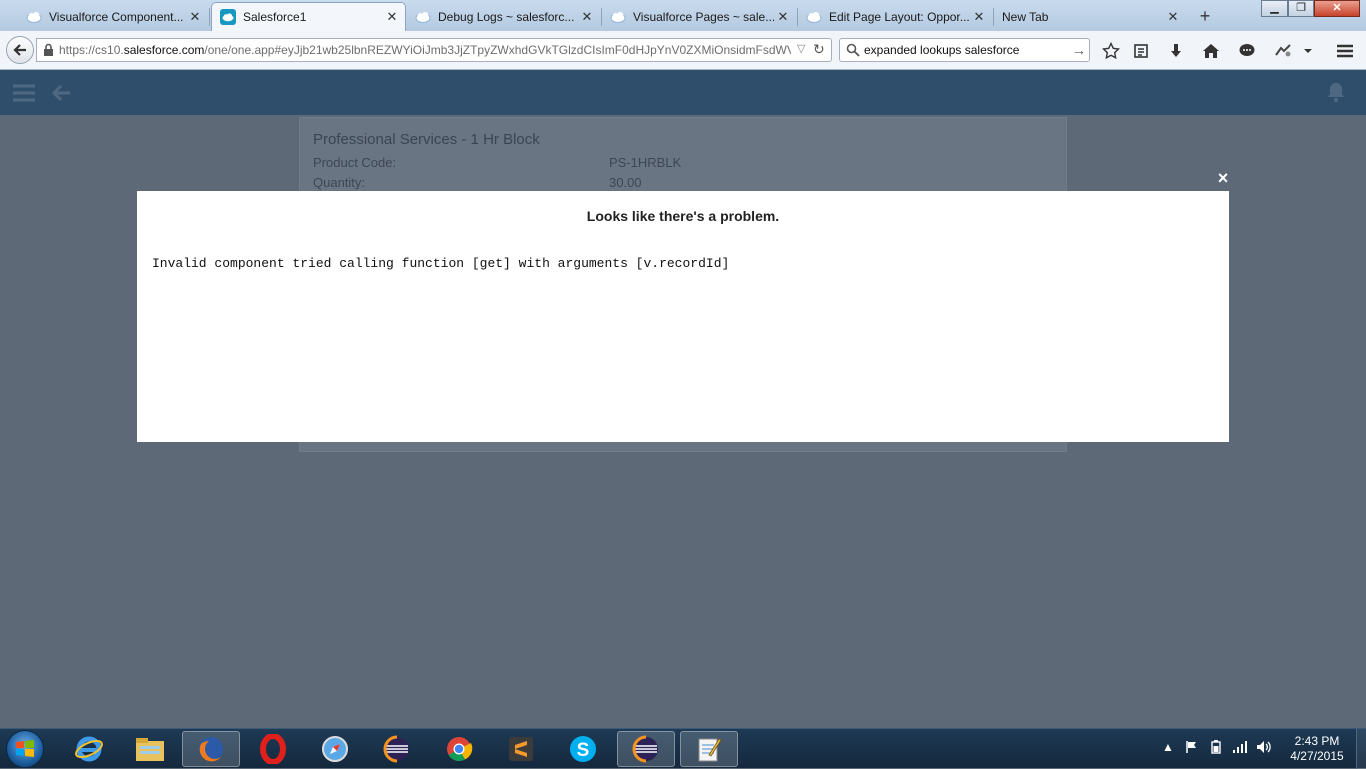  Describe the element at coordinates (1317, 741) in the screenshot. I see `clock-time: 2:43 PM` at that location.